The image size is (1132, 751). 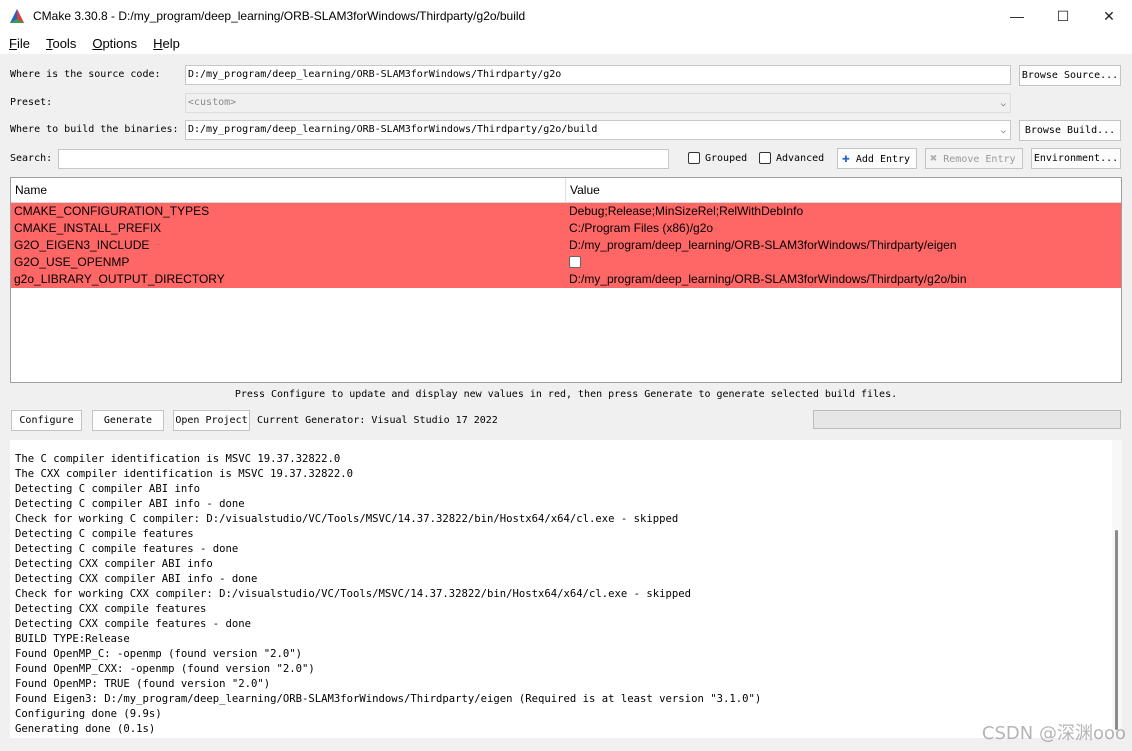 I want to click on log-line: BUILD TYPE:Release, so click(x=72, y=639).